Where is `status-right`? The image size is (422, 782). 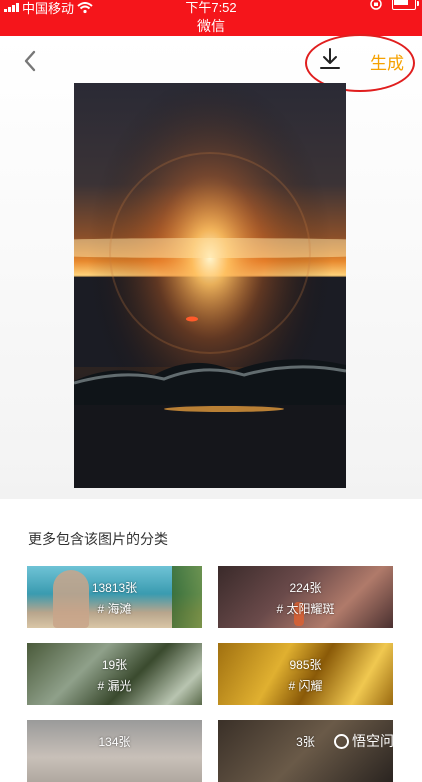 status-right is located at coordinates (394, 5).